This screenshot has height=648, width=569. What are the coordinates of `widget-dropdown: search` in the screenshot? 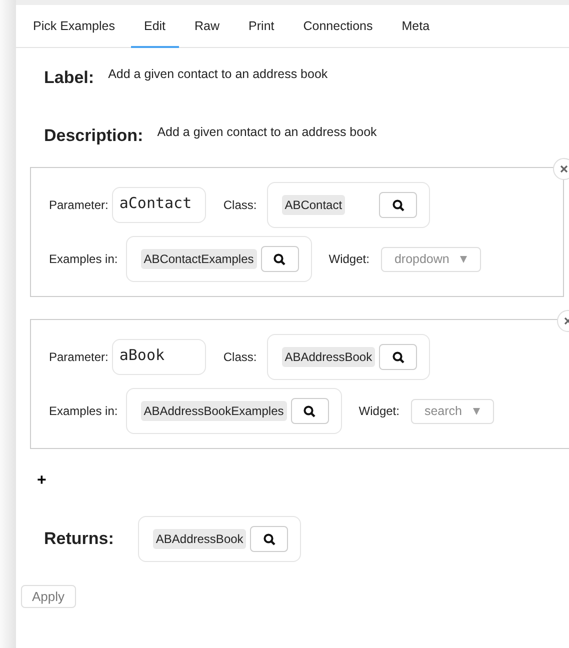 It's located at (452, 411).